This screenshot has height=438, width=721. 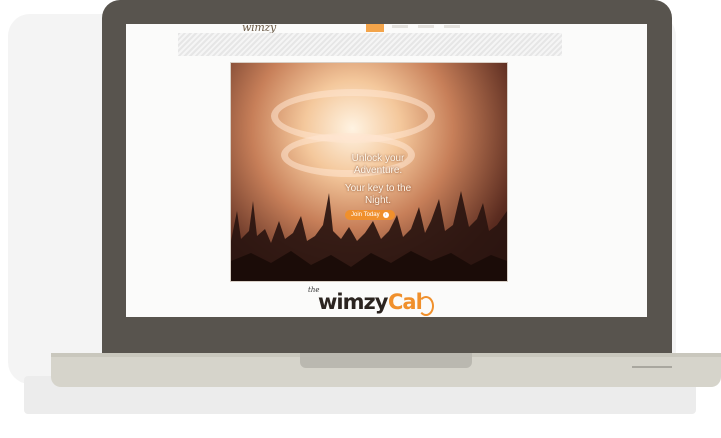 What do you see at coordinates (652, 367) in the screenshot?
I see `laptop-base-slot` at bounding box center [652, 367].